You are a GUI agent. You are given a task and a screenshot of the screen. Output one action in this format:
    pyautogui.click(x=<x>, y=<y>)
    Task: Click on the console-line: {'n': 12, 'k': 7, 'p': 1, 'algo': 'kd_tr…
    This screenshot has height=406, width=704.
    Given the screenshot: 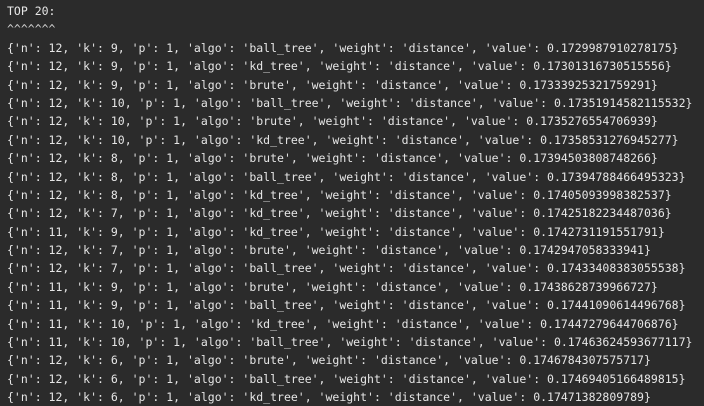 What is the action you would take?
    pyautogui.click(x=339, y=213)
    